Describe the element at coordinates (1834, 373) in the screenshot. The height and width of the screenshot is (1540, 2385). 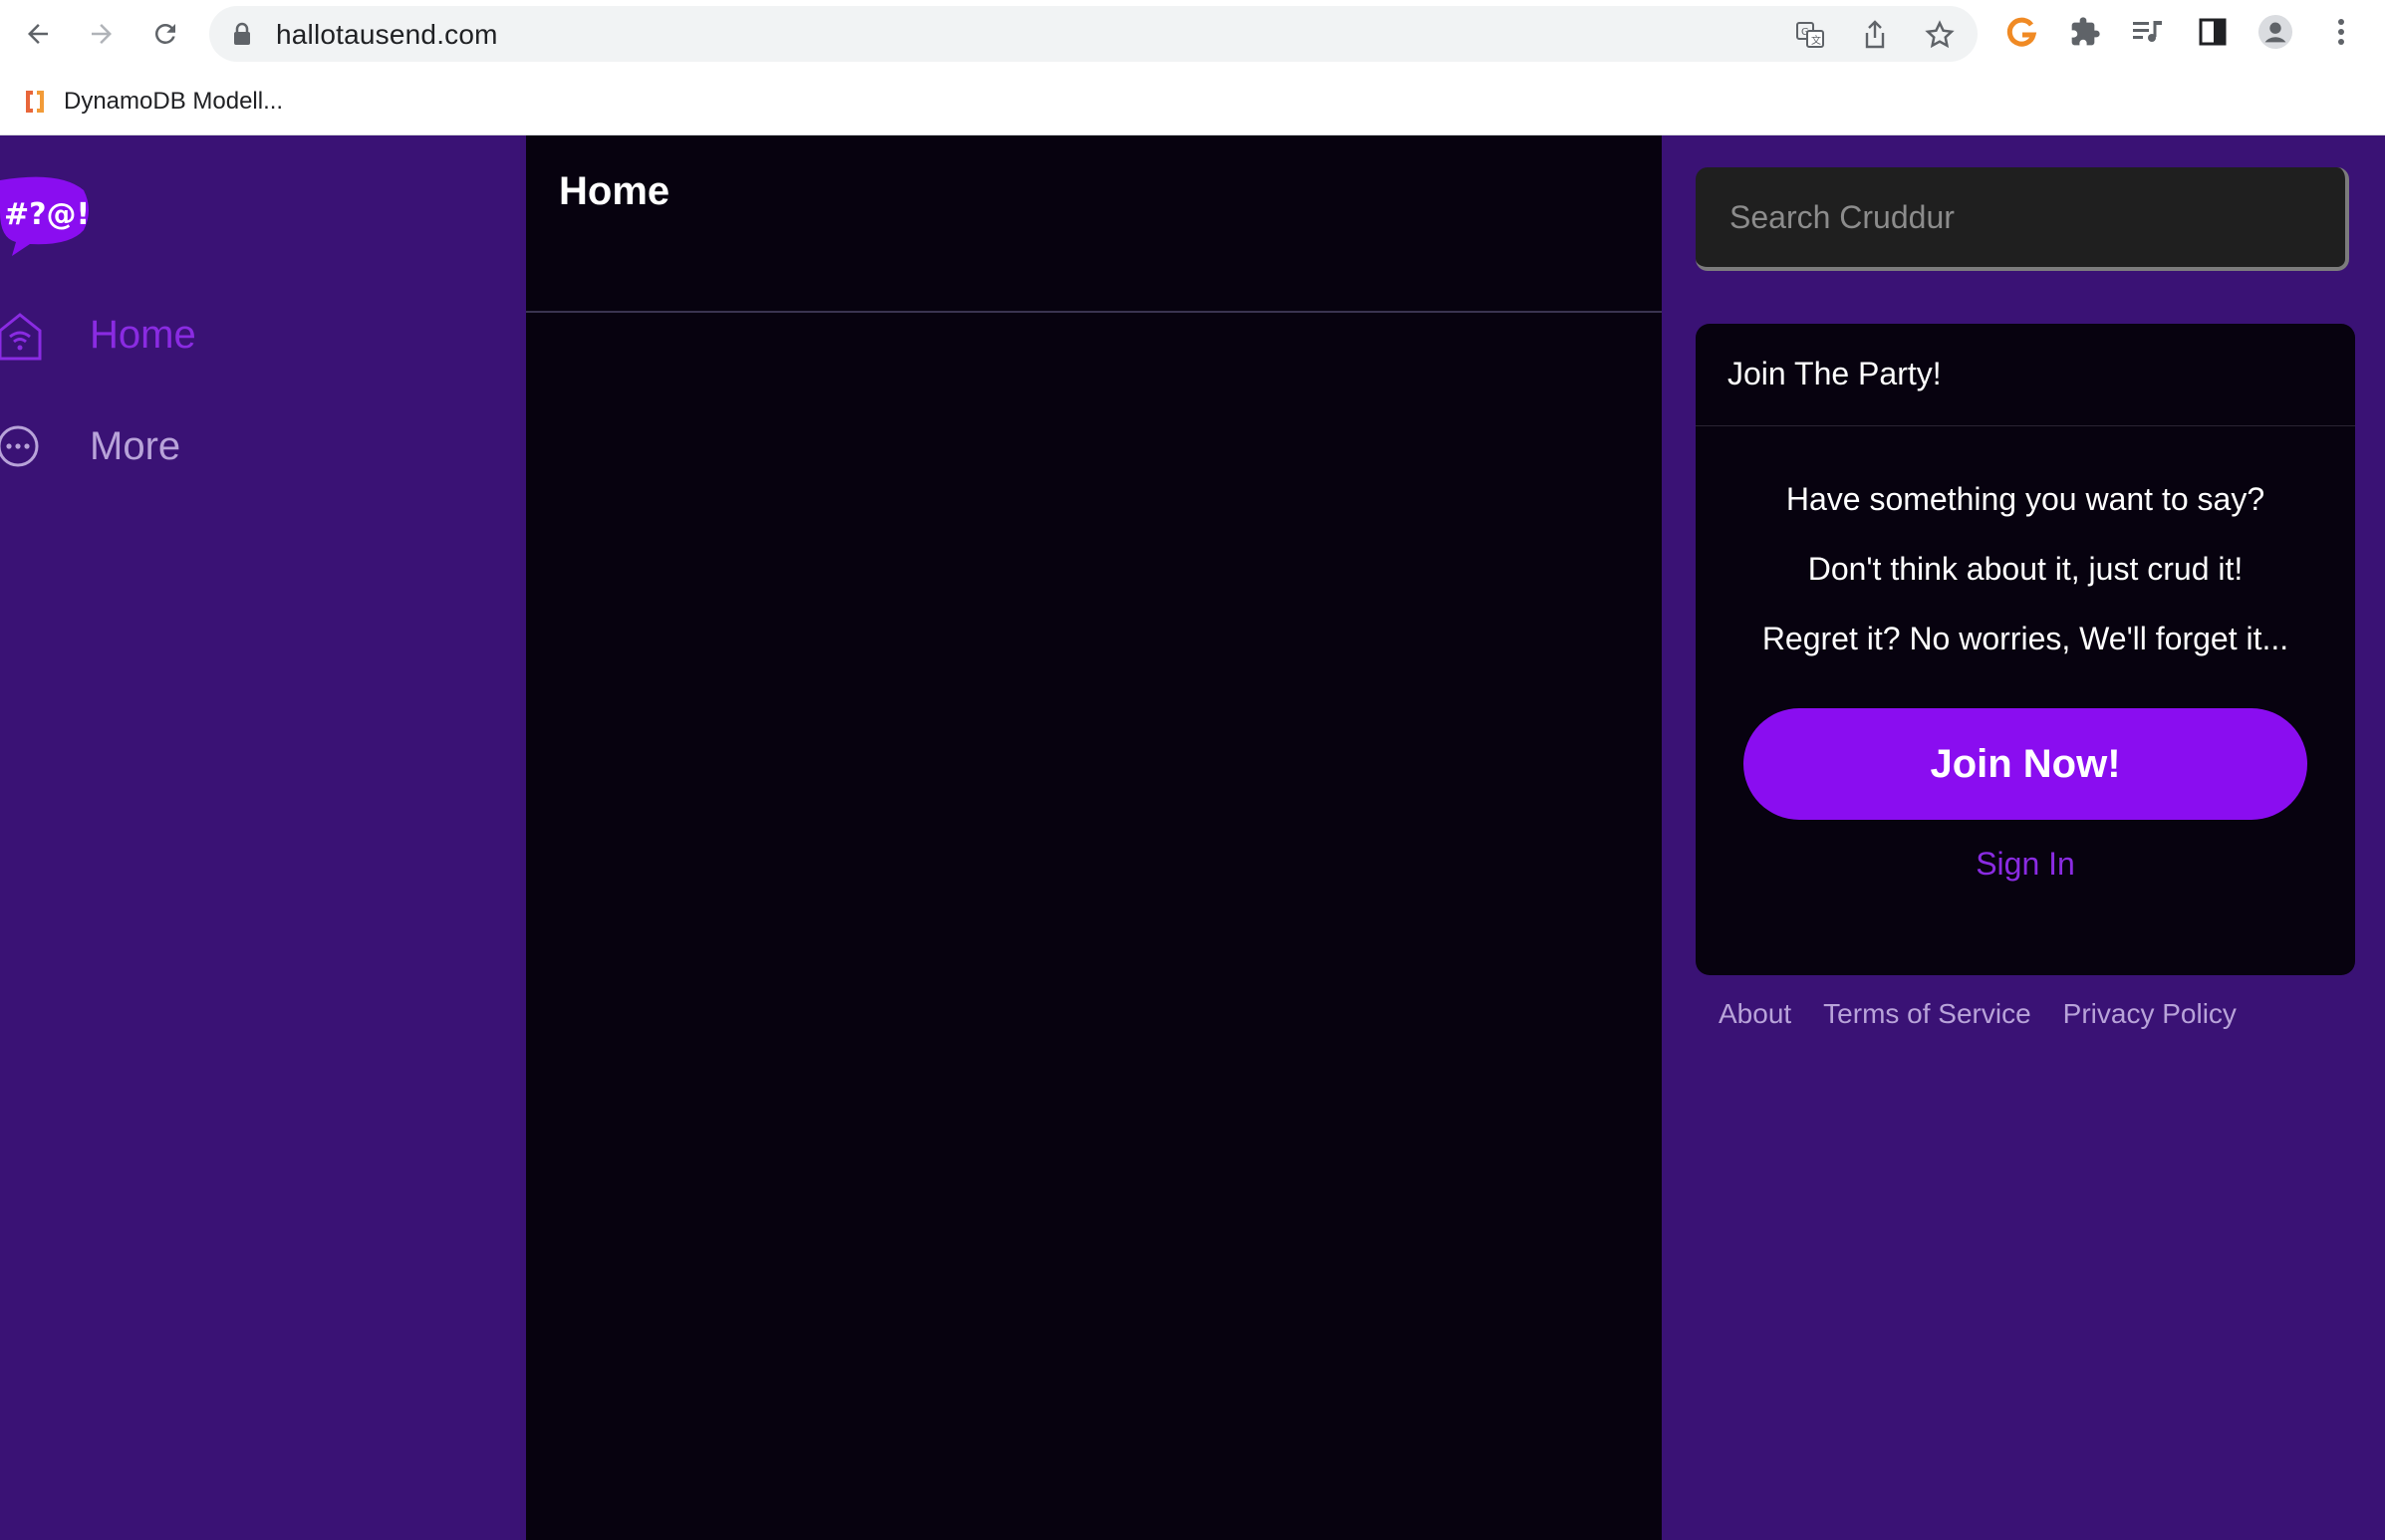
I see `card-title: Join The Party!` at that location.